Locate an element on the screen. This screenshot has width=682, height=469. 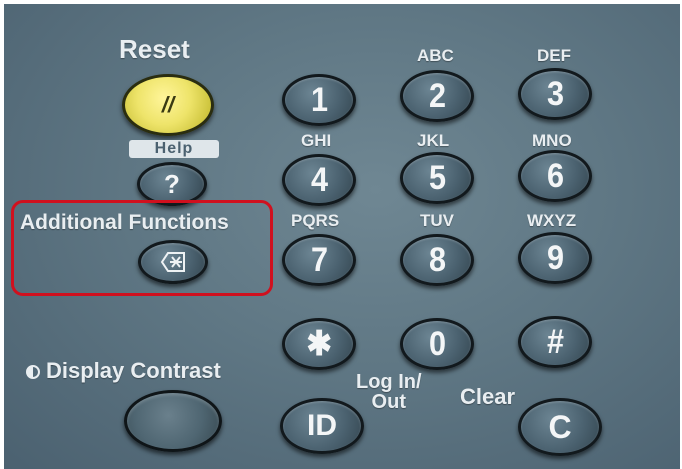
clear-button: C is located at coordinates (560, 427).